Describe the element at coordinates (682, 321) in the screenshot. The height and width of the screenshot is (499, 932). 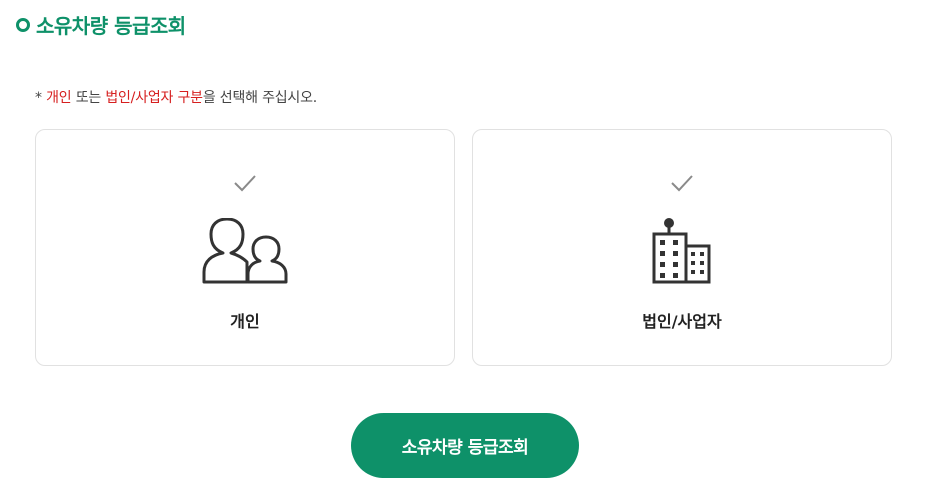
I see `option-label-corporate: 법인/사업자` at that location.